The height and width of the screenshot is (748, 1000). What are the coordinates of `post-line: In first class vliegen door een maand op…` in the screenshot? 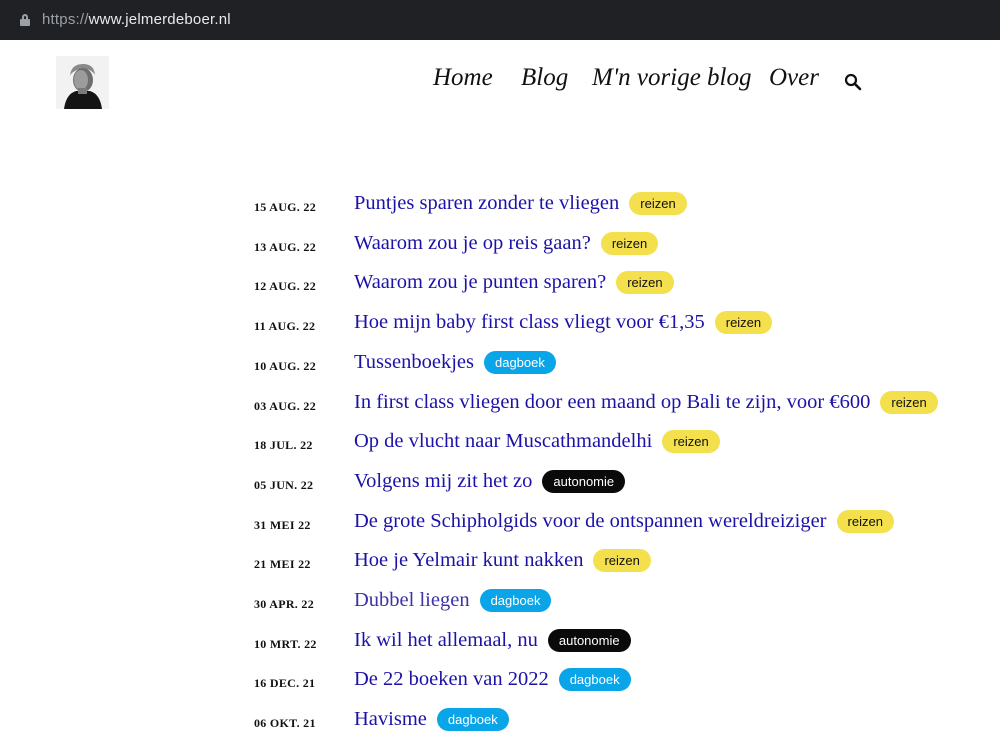 It's located at (646, 402).